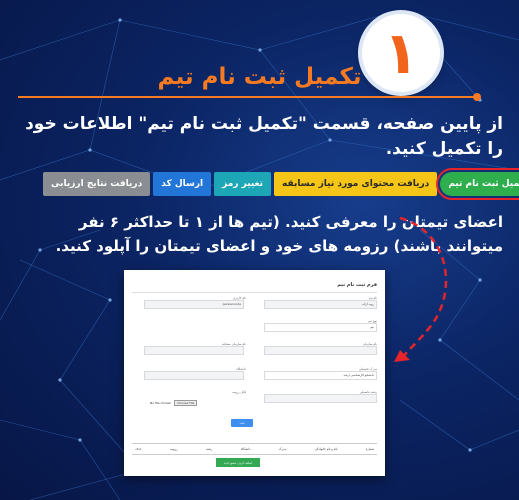 The width and height of the screenshot is (519, 500). What do you see at coordinates (320, 350) in the screenshot?
I see `organization-input` at bounding box center [320, 350].